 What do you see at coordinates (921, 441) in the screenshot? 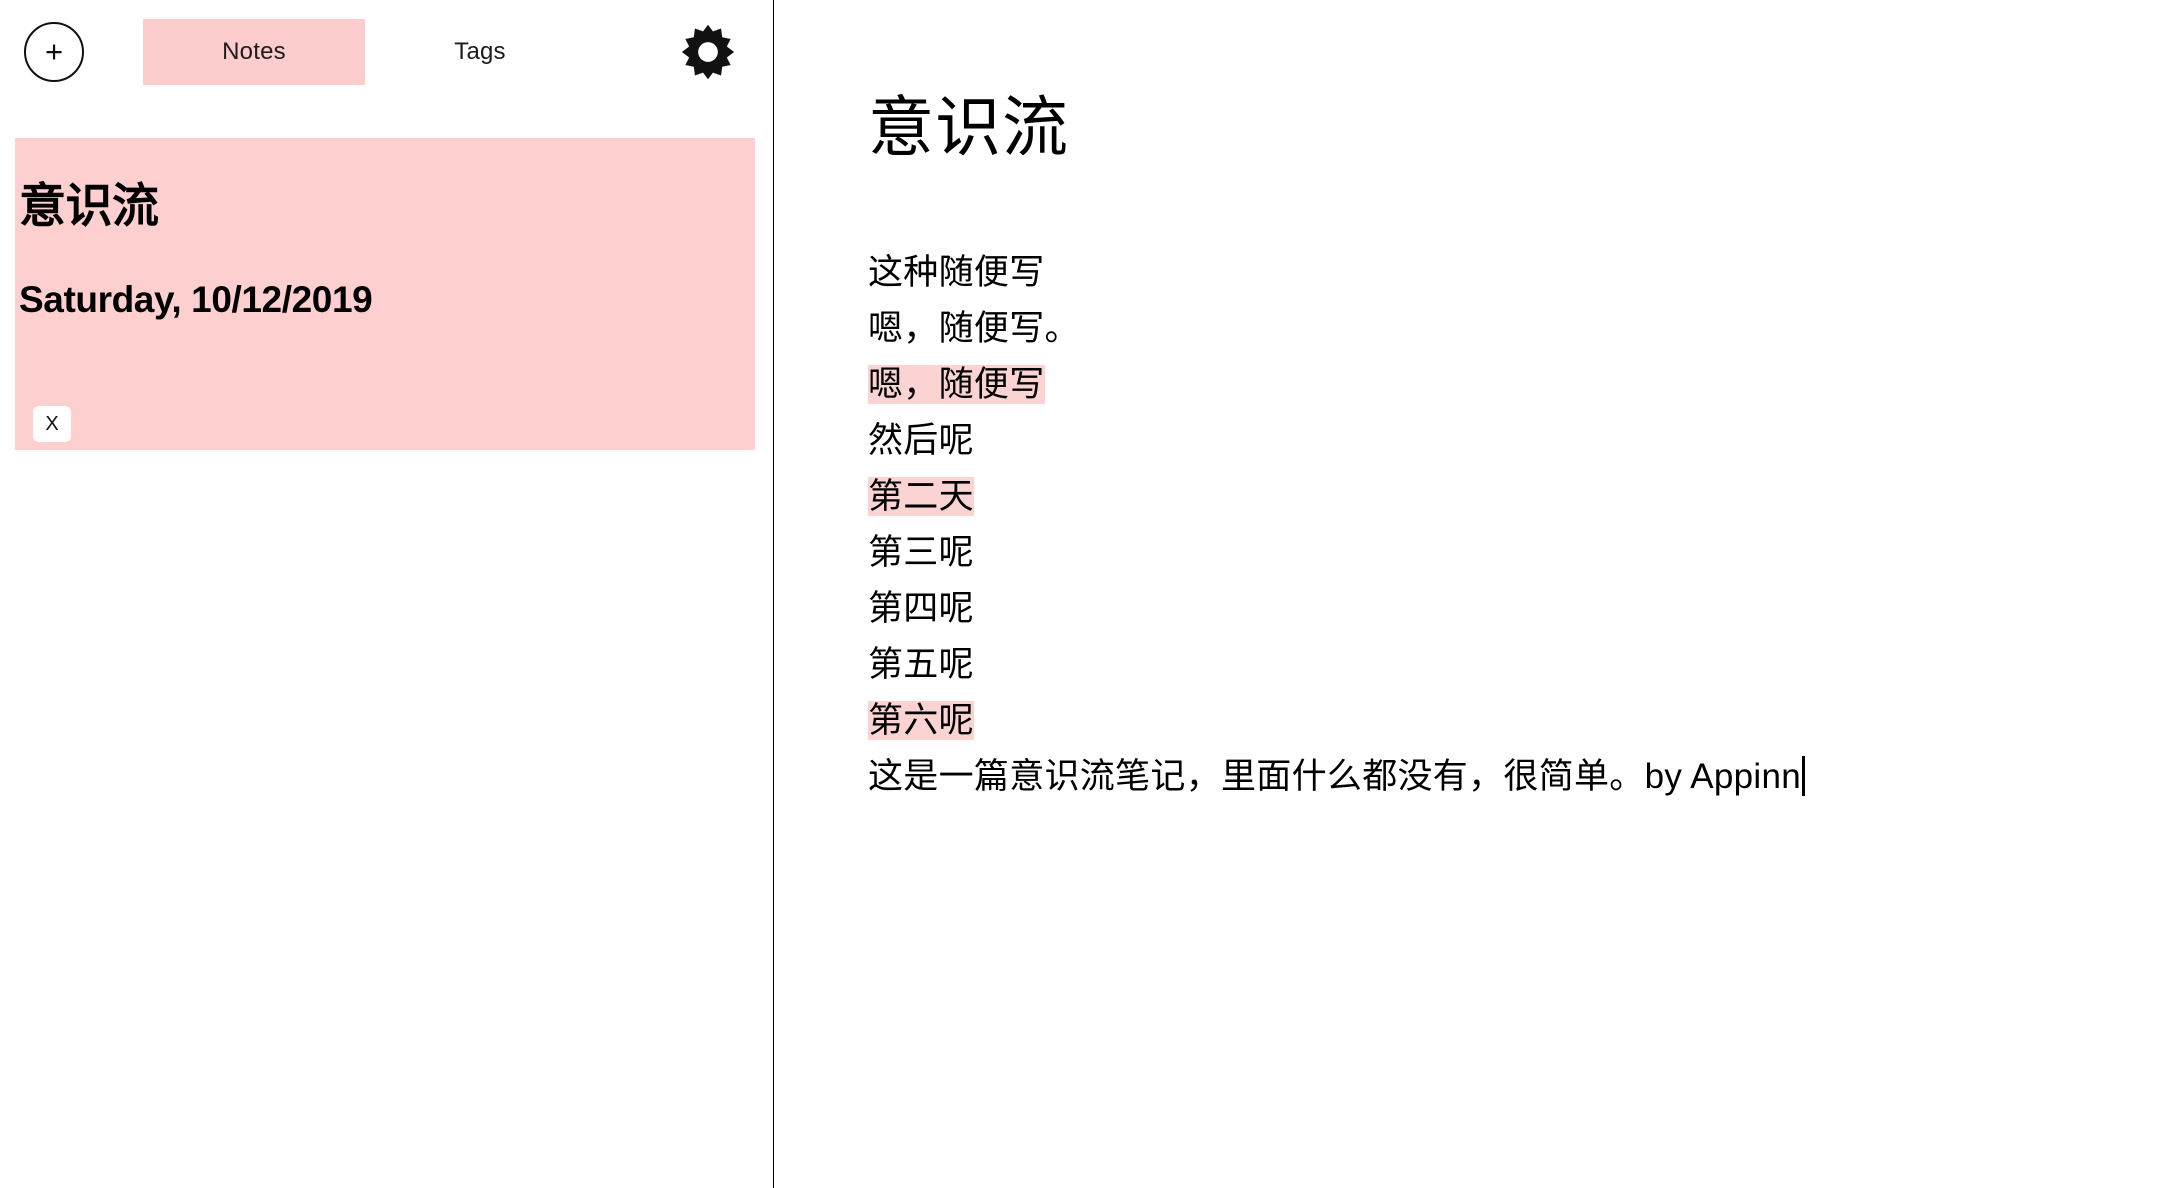
I see `body-text: 然后呢` at bounding box center [921, 441].